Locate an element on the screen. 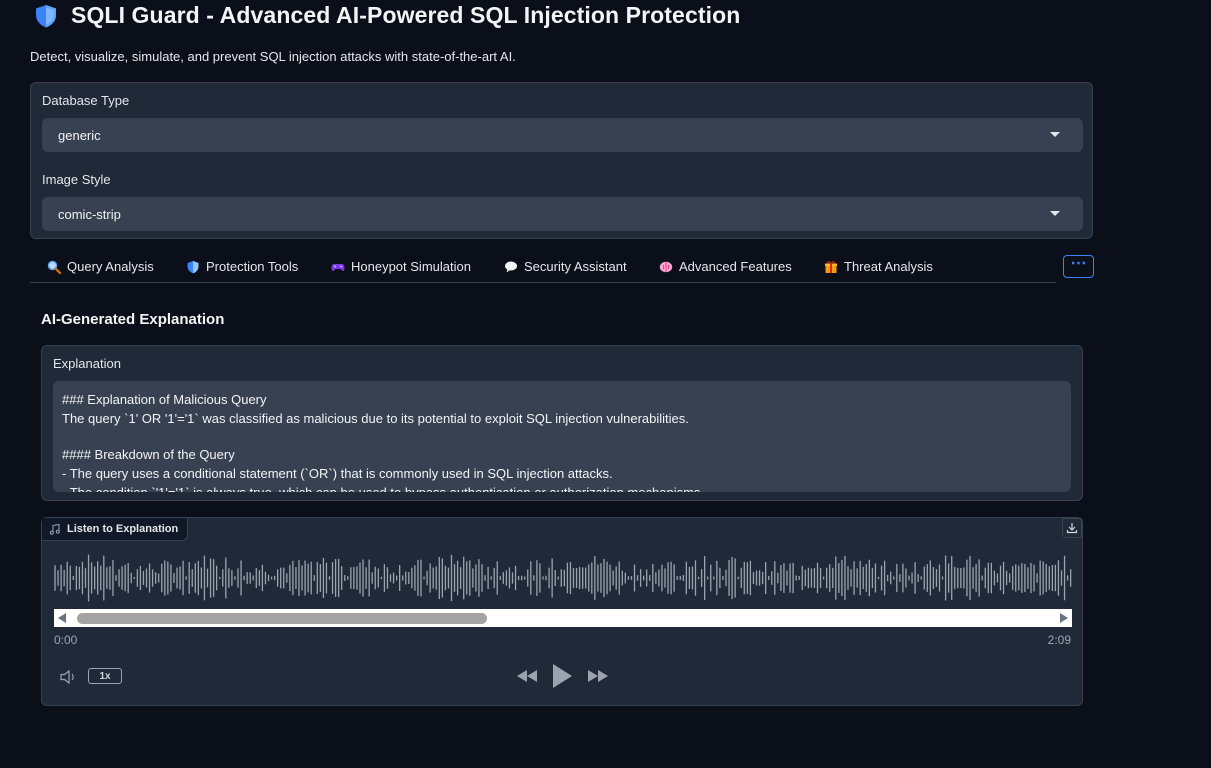 The height and width of the screenshot is (768, 1211). download-icon is located at coordinates (1072, 528).